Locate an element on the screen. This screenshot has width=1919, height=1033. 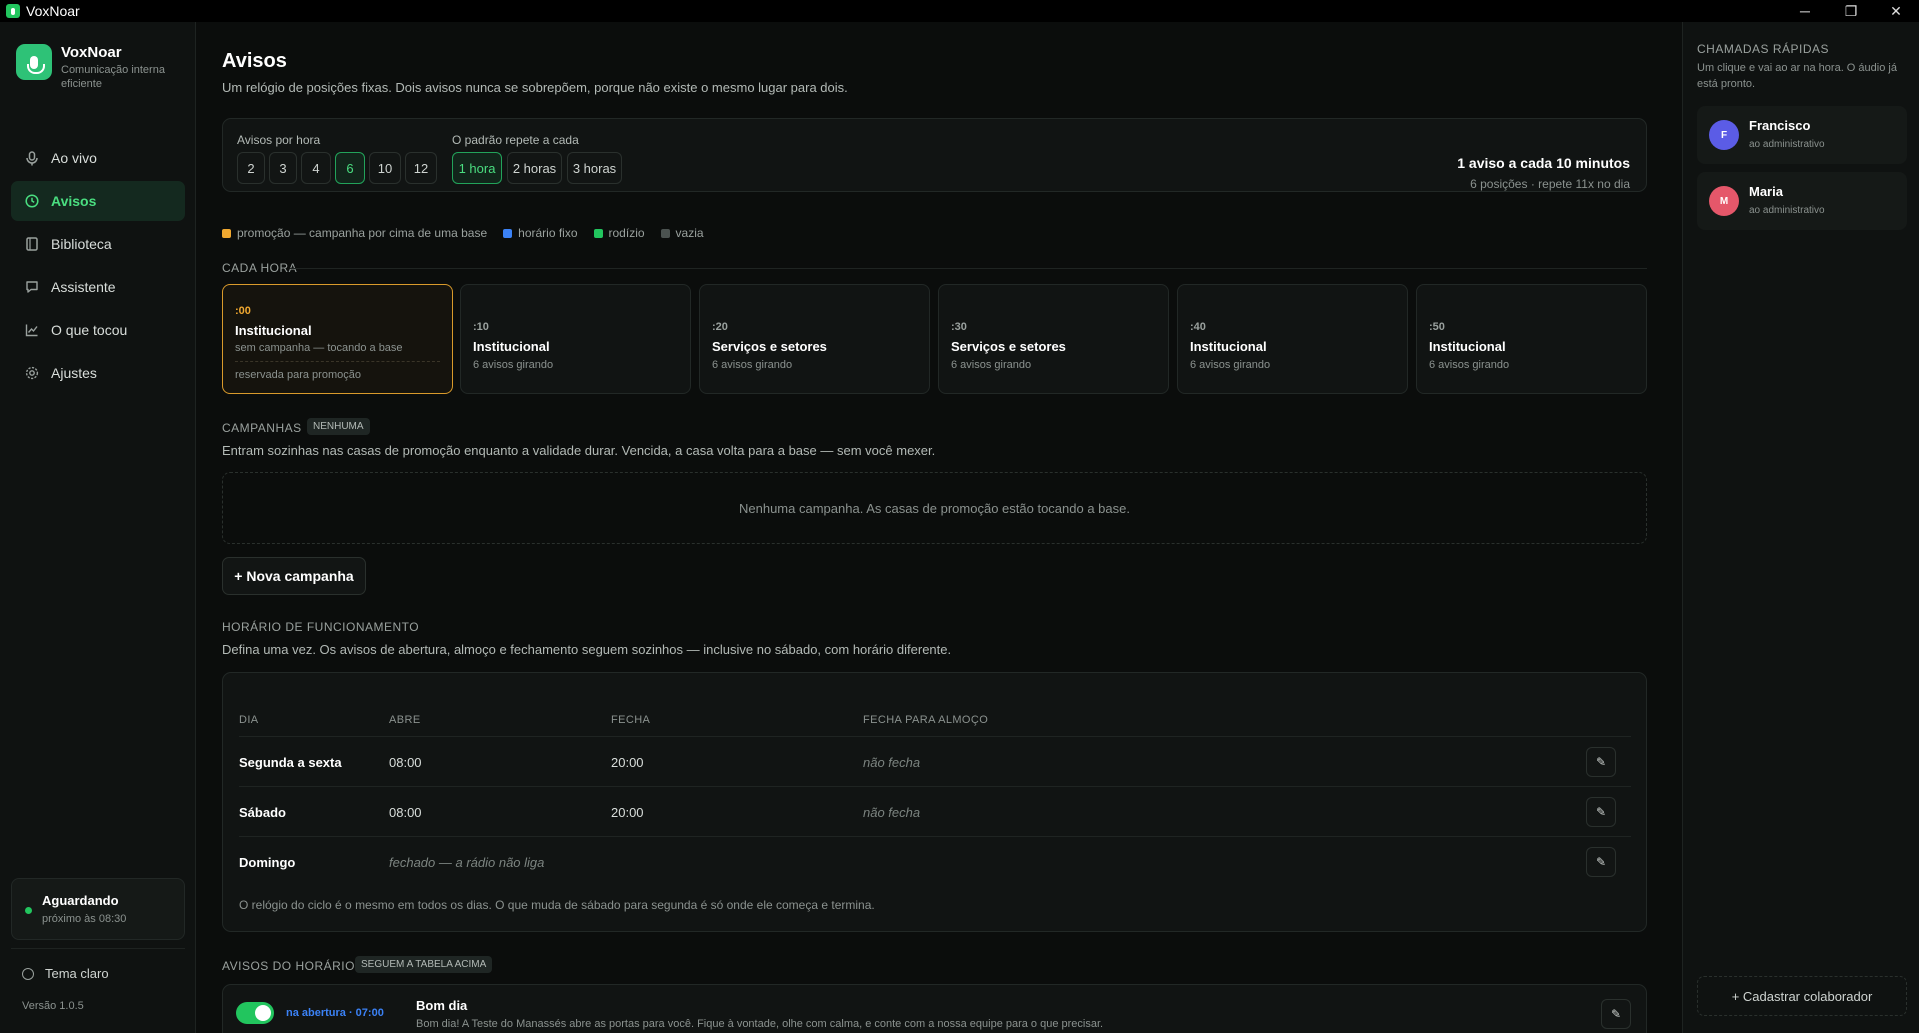
slot-minute: :50 is located at coordinates (1437, 327).